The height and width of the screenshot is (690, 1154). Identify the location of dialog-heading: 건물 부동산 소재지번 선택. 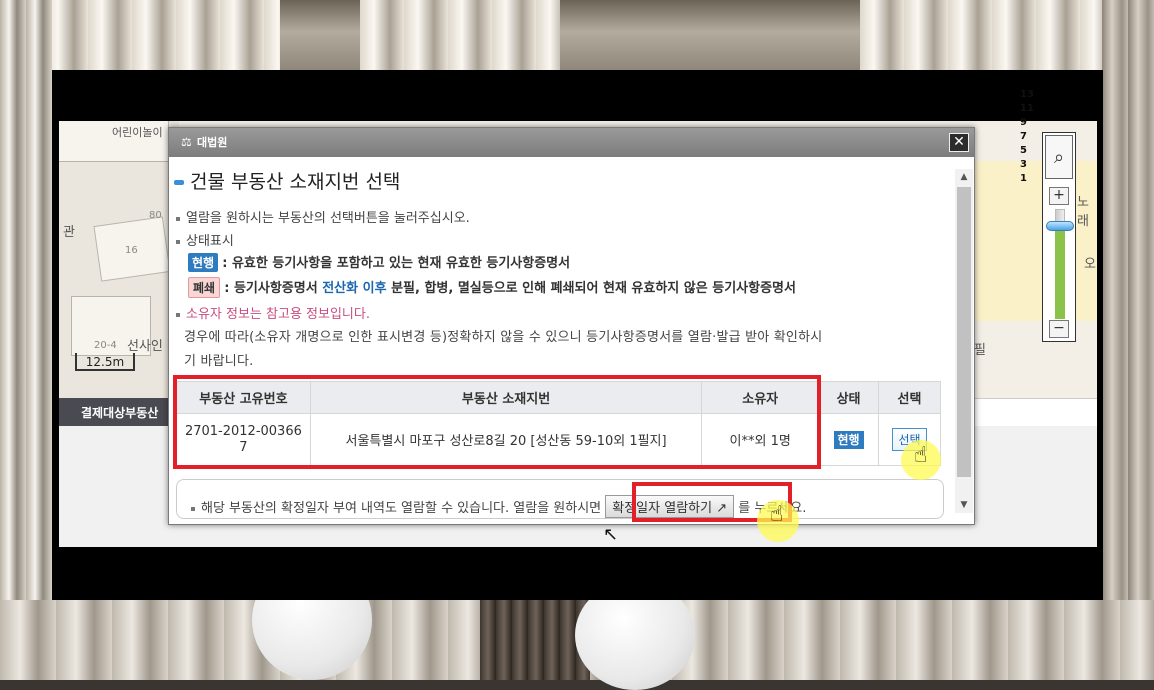
(287, 180).